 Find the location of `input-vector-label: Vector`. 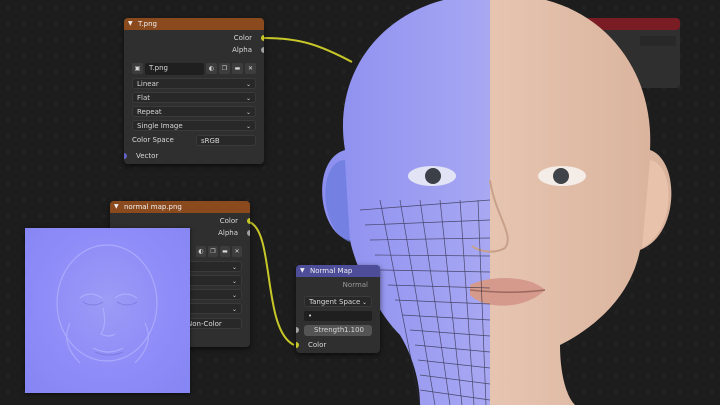

input-vector-label: Vector is located at coordinates (147, 156).